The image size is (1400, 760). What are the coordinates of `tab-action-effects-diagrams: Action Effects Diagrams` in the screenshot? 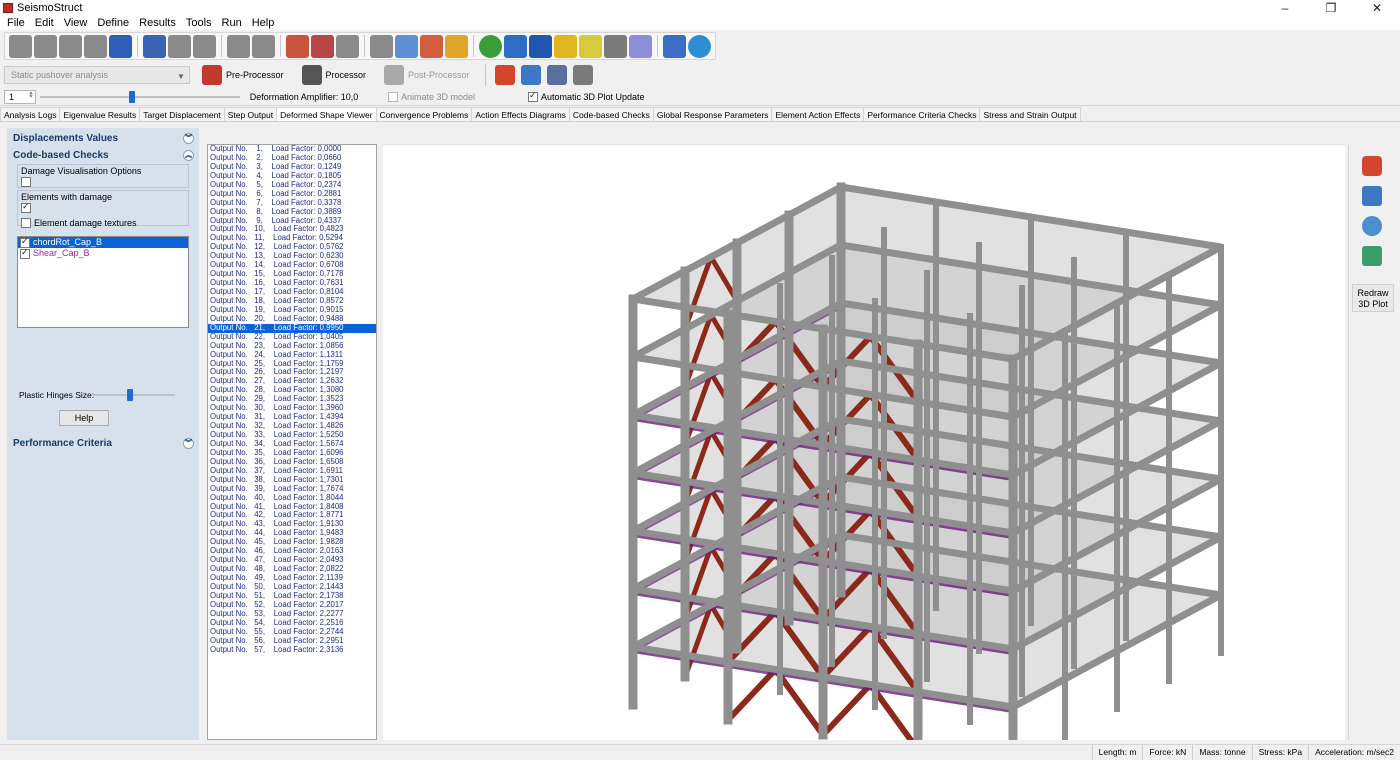 It's located at (520, 114).